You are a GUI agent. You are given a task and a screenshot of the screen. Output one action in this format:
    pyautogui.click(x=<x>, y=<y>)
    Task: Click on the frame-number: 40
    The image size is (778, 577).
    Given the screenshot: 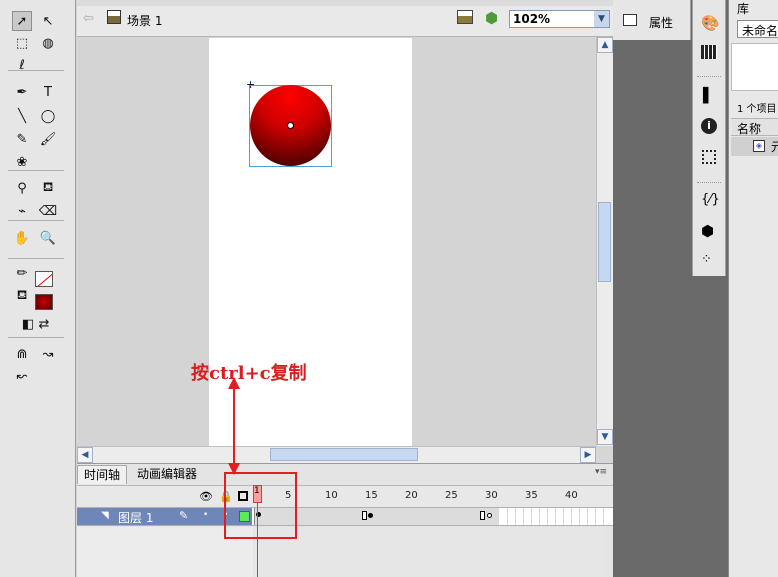 What is the action you would take?
    pyautogui.click(x=571, y=495)
    